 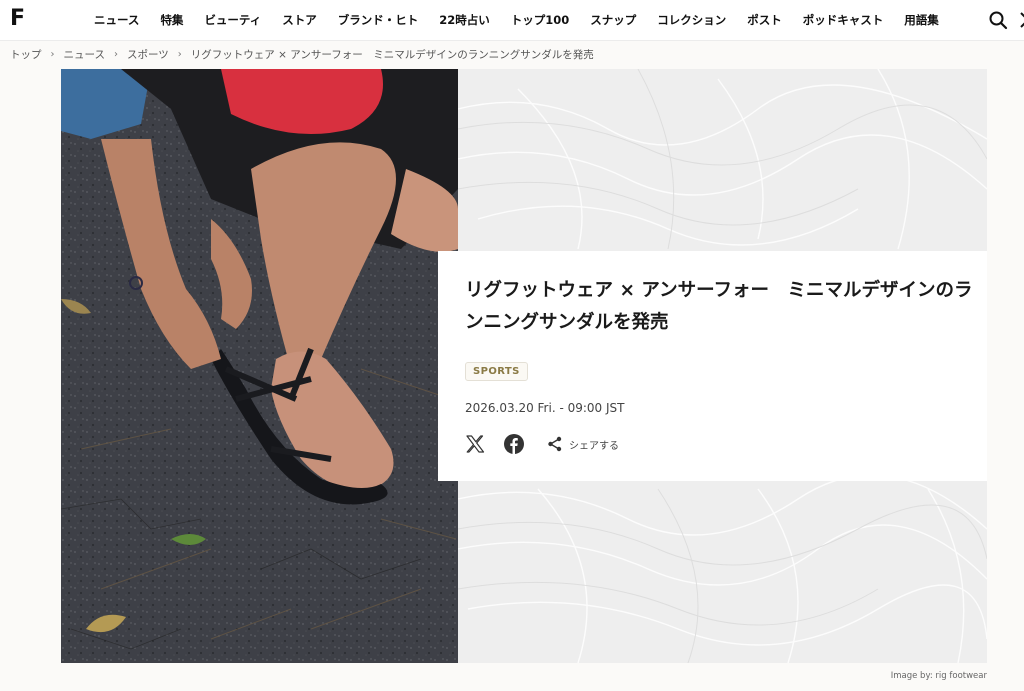 I want to click on nav-item: スナップ, so click(x=613, y=20).